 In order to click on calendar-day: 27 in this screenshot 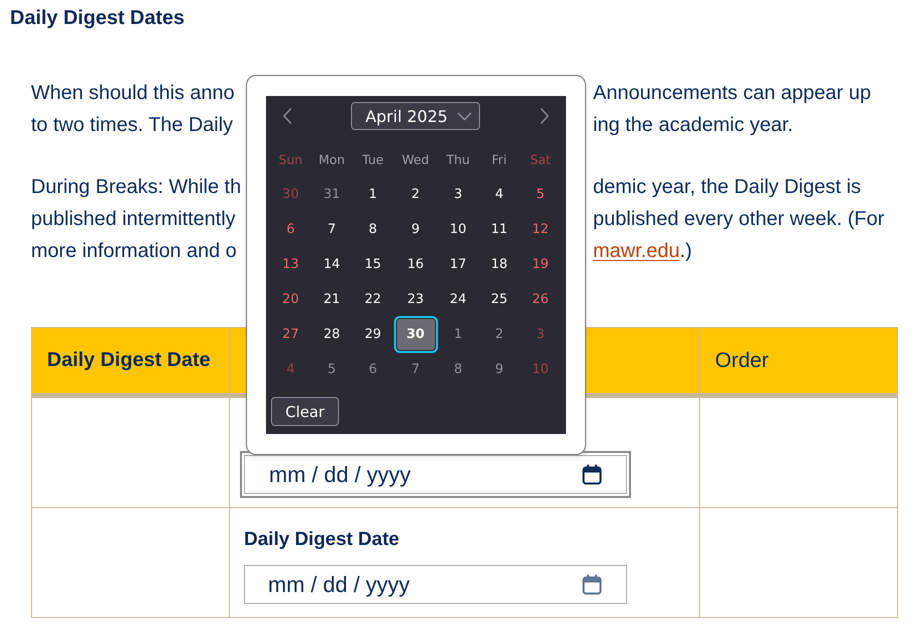, I will do `click(290, 334)`.